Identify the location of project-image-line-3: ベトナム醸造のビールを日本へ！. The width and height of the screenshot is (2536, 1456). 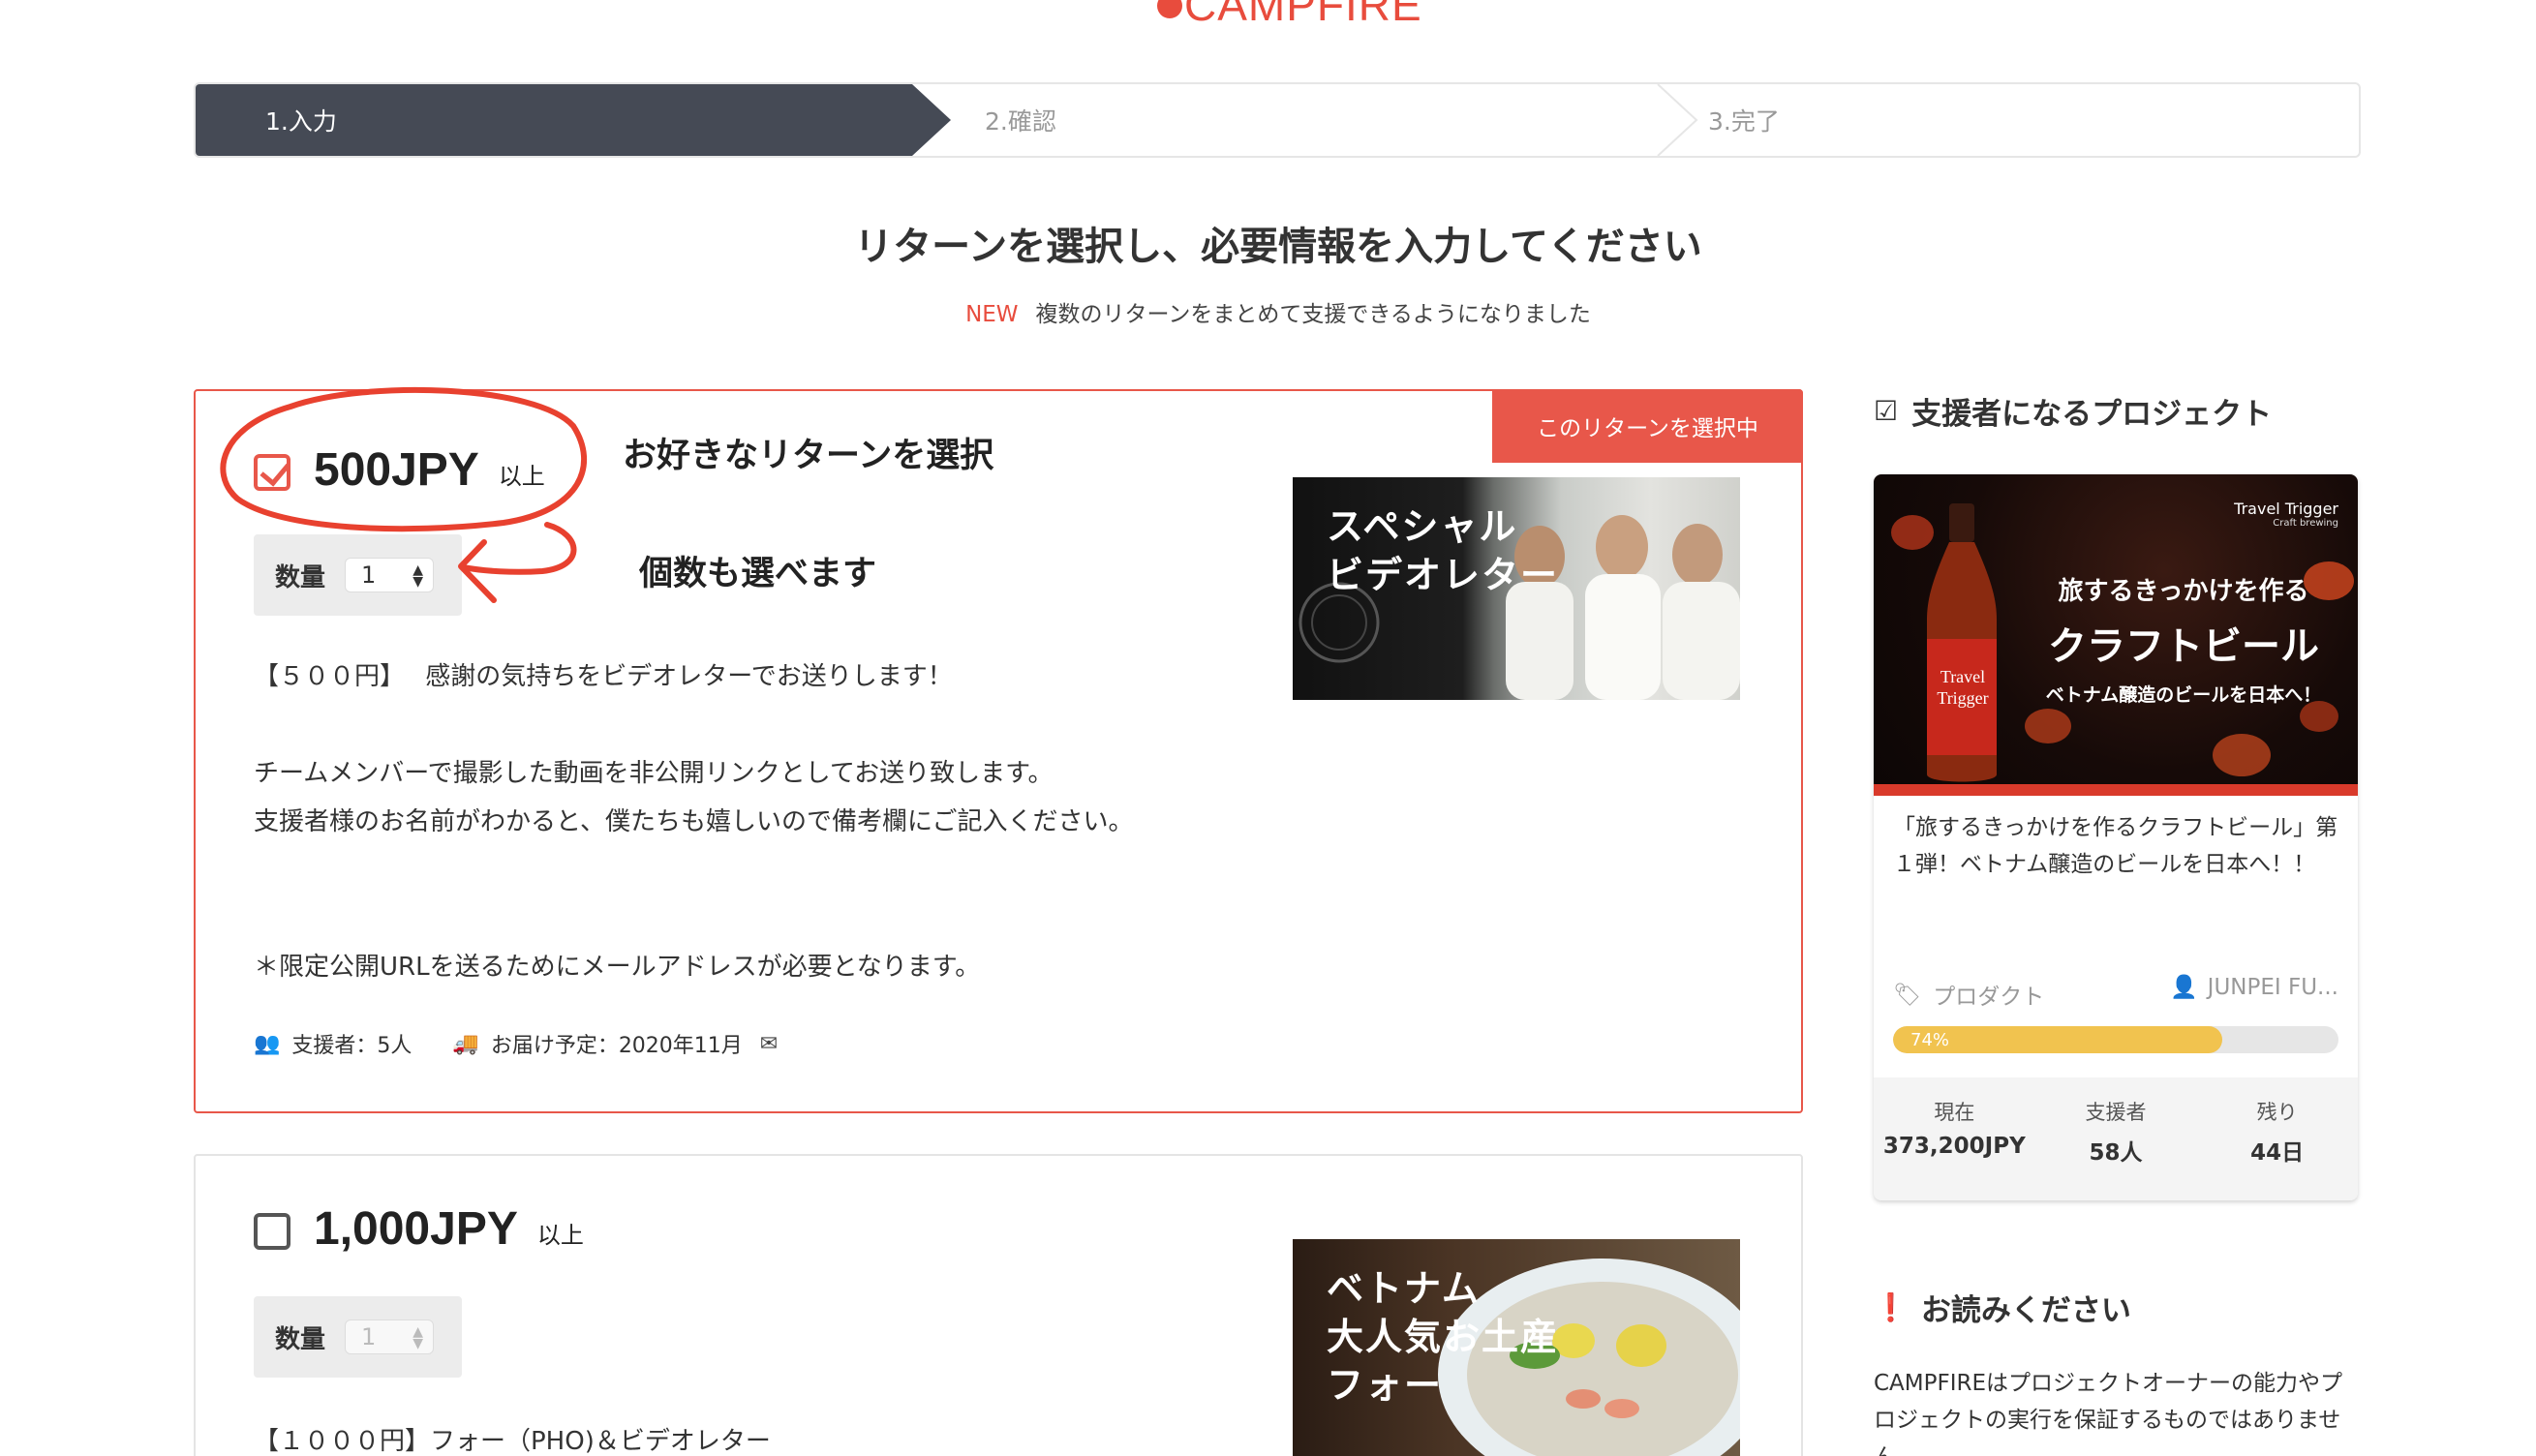
(2183, 695).